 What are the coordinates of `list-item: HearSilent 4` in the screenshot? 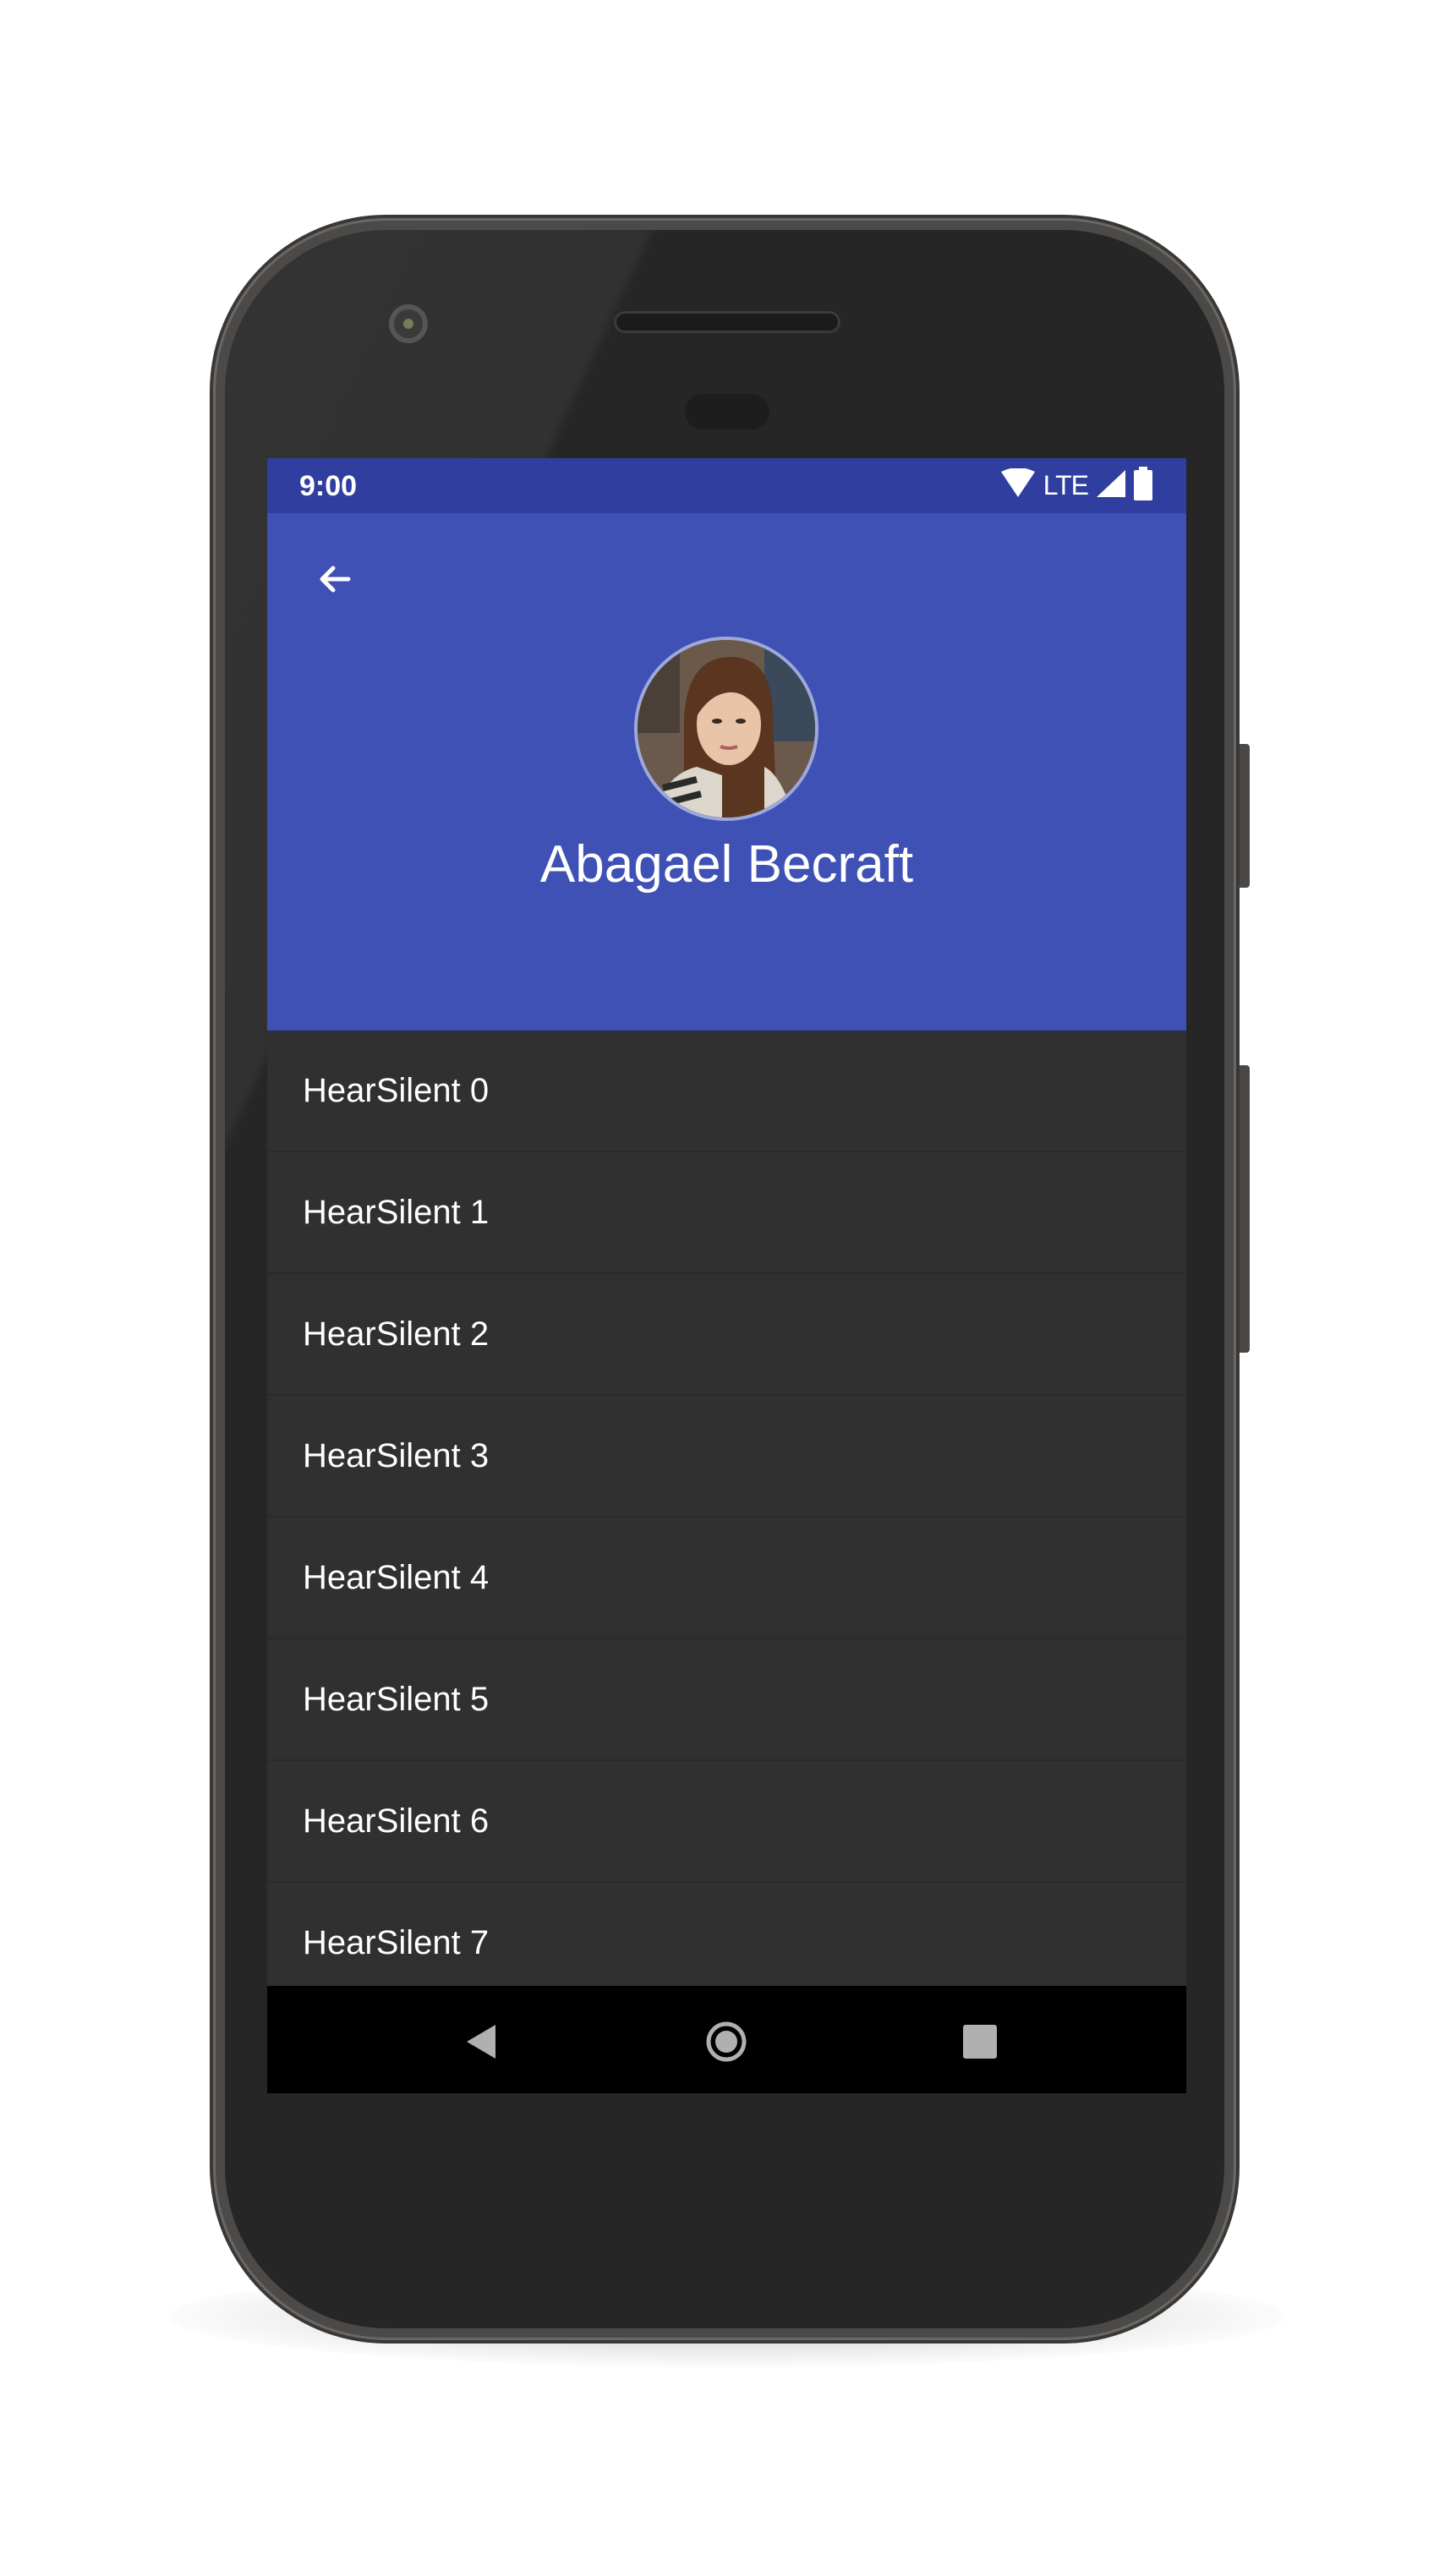 It's located at (726, 1579).